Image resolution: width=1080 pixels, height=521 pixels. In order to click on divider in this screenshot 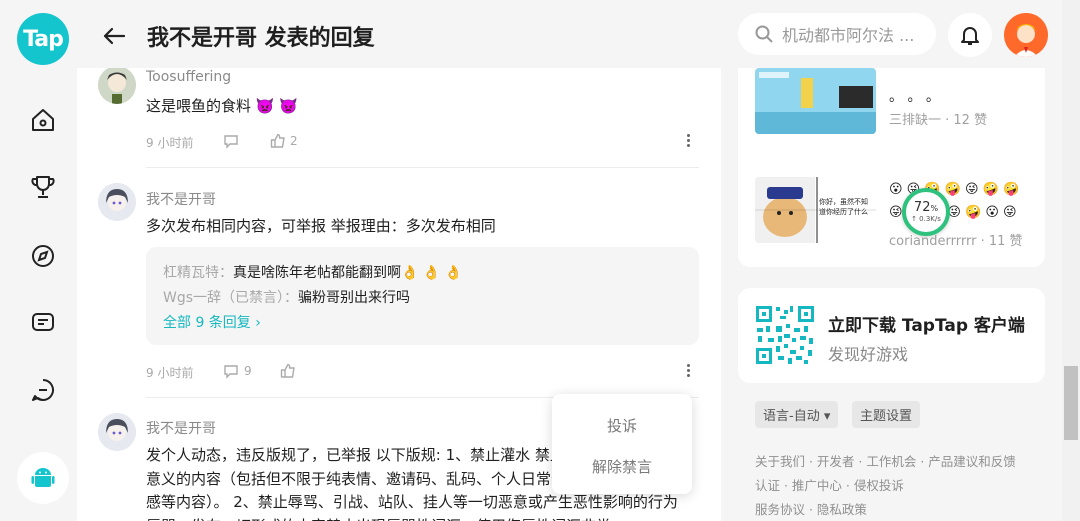, I will do `click(422, 167)`.